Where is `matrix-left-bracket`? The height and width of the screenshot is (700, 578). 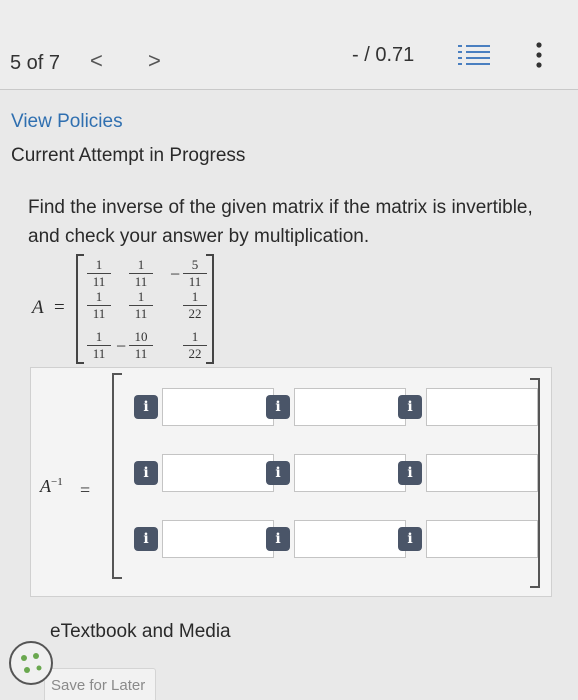
matrix-left-bracket is located at coordinates (80, 309).